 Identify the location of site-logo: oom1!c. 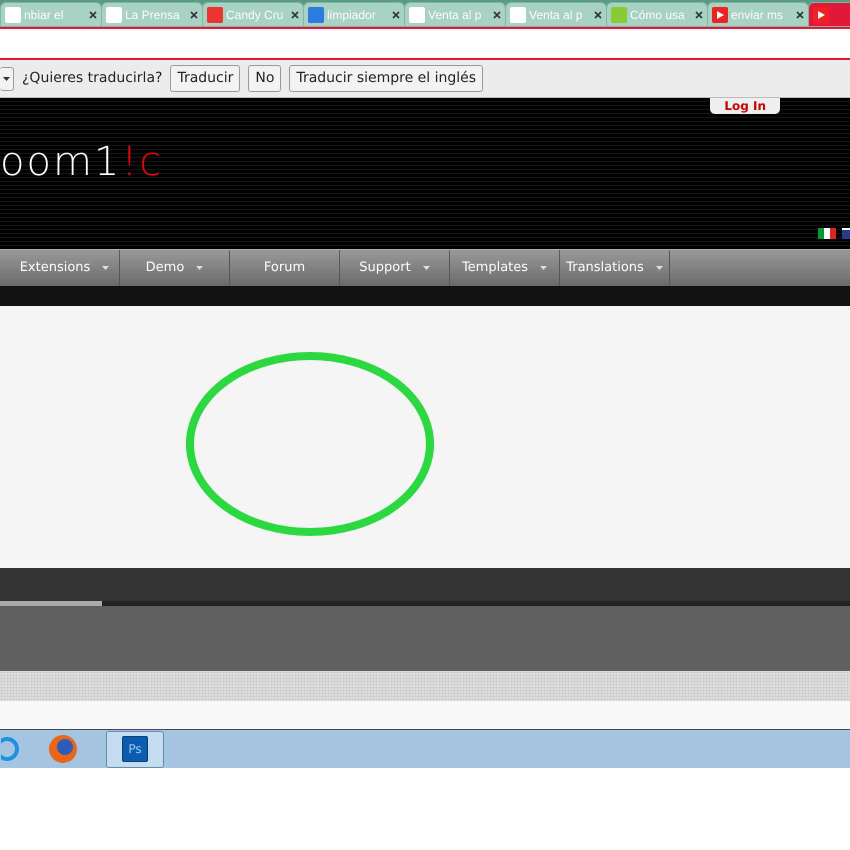
(425, 162).